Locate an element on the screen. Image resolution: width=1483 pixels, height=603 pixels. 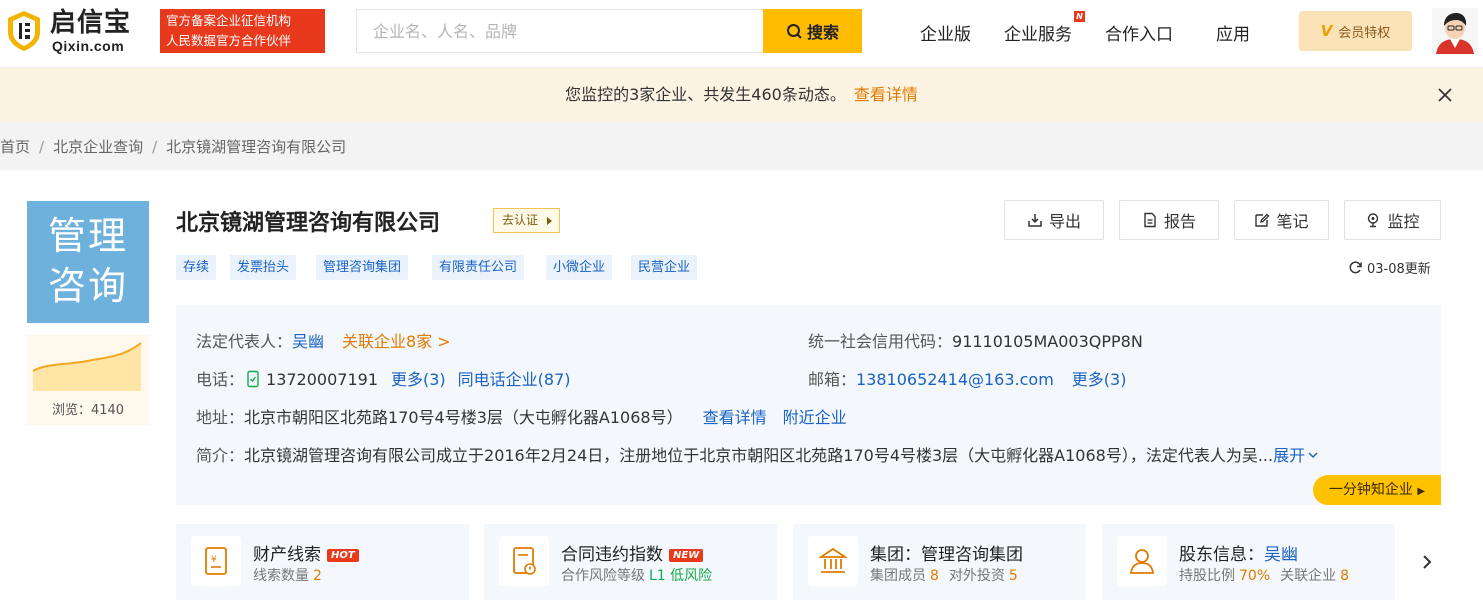
report-button: 报告 is located at coordinates (1169, 220).